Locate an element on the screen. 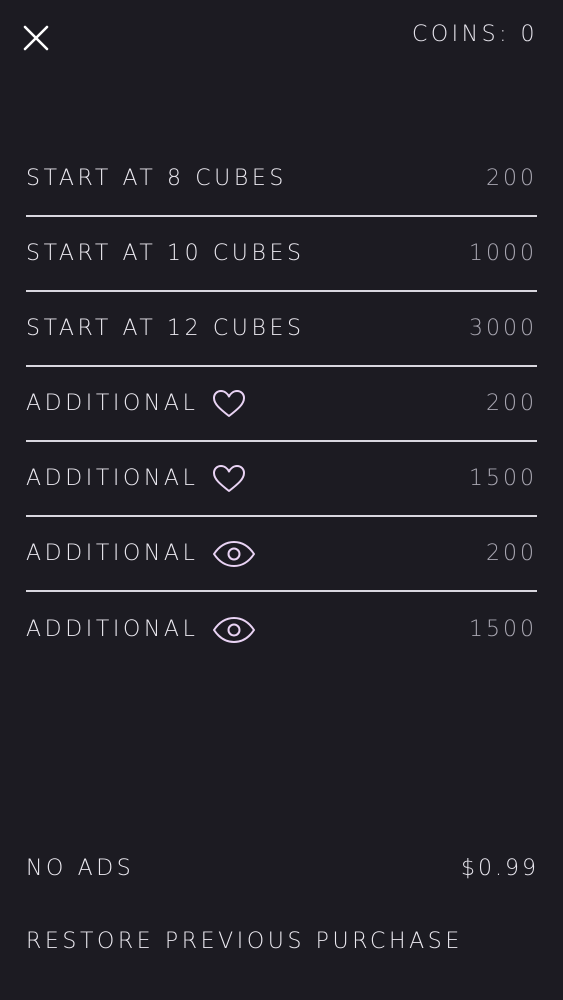  restore-purchase-button: RESTORE PREVIOUS PURCHASE is located at coordinates (282, 941).